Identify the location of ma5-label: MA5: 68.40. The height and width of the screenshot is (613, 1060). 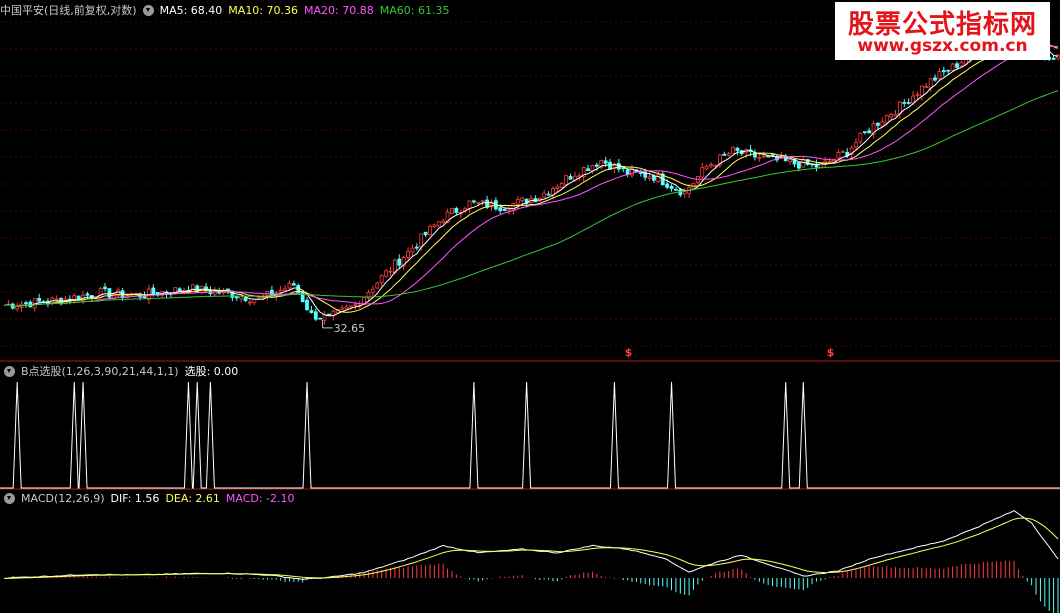
(191, 10).